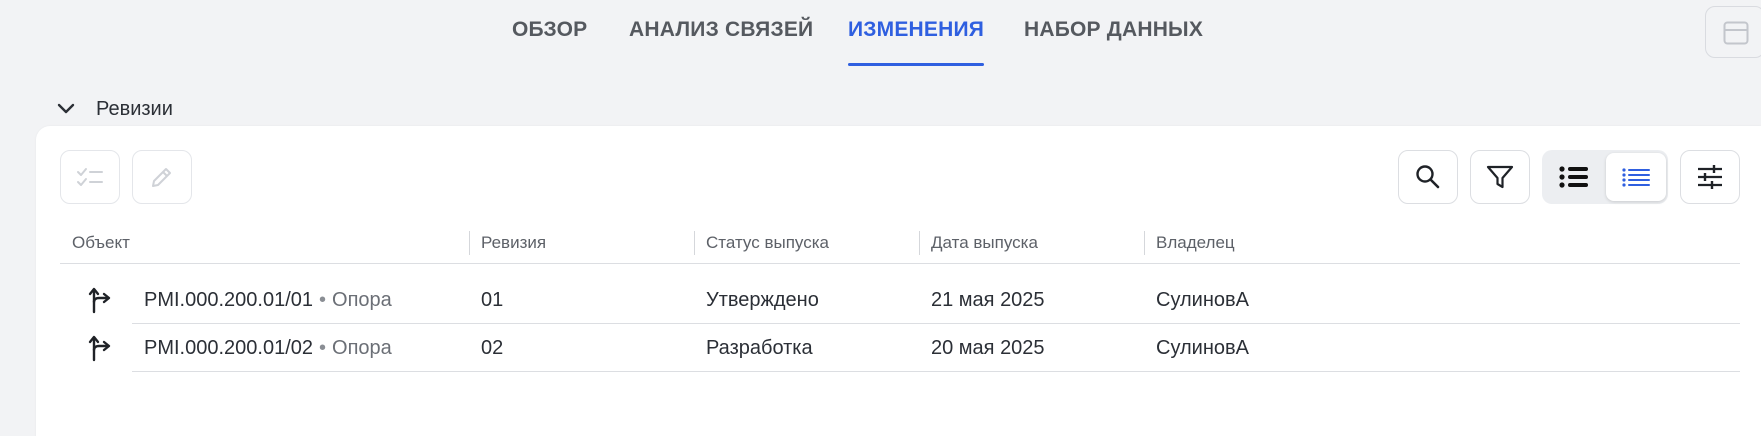 The image size is (1761, 436). I want to click on pencil-icon, so click(161, 177).